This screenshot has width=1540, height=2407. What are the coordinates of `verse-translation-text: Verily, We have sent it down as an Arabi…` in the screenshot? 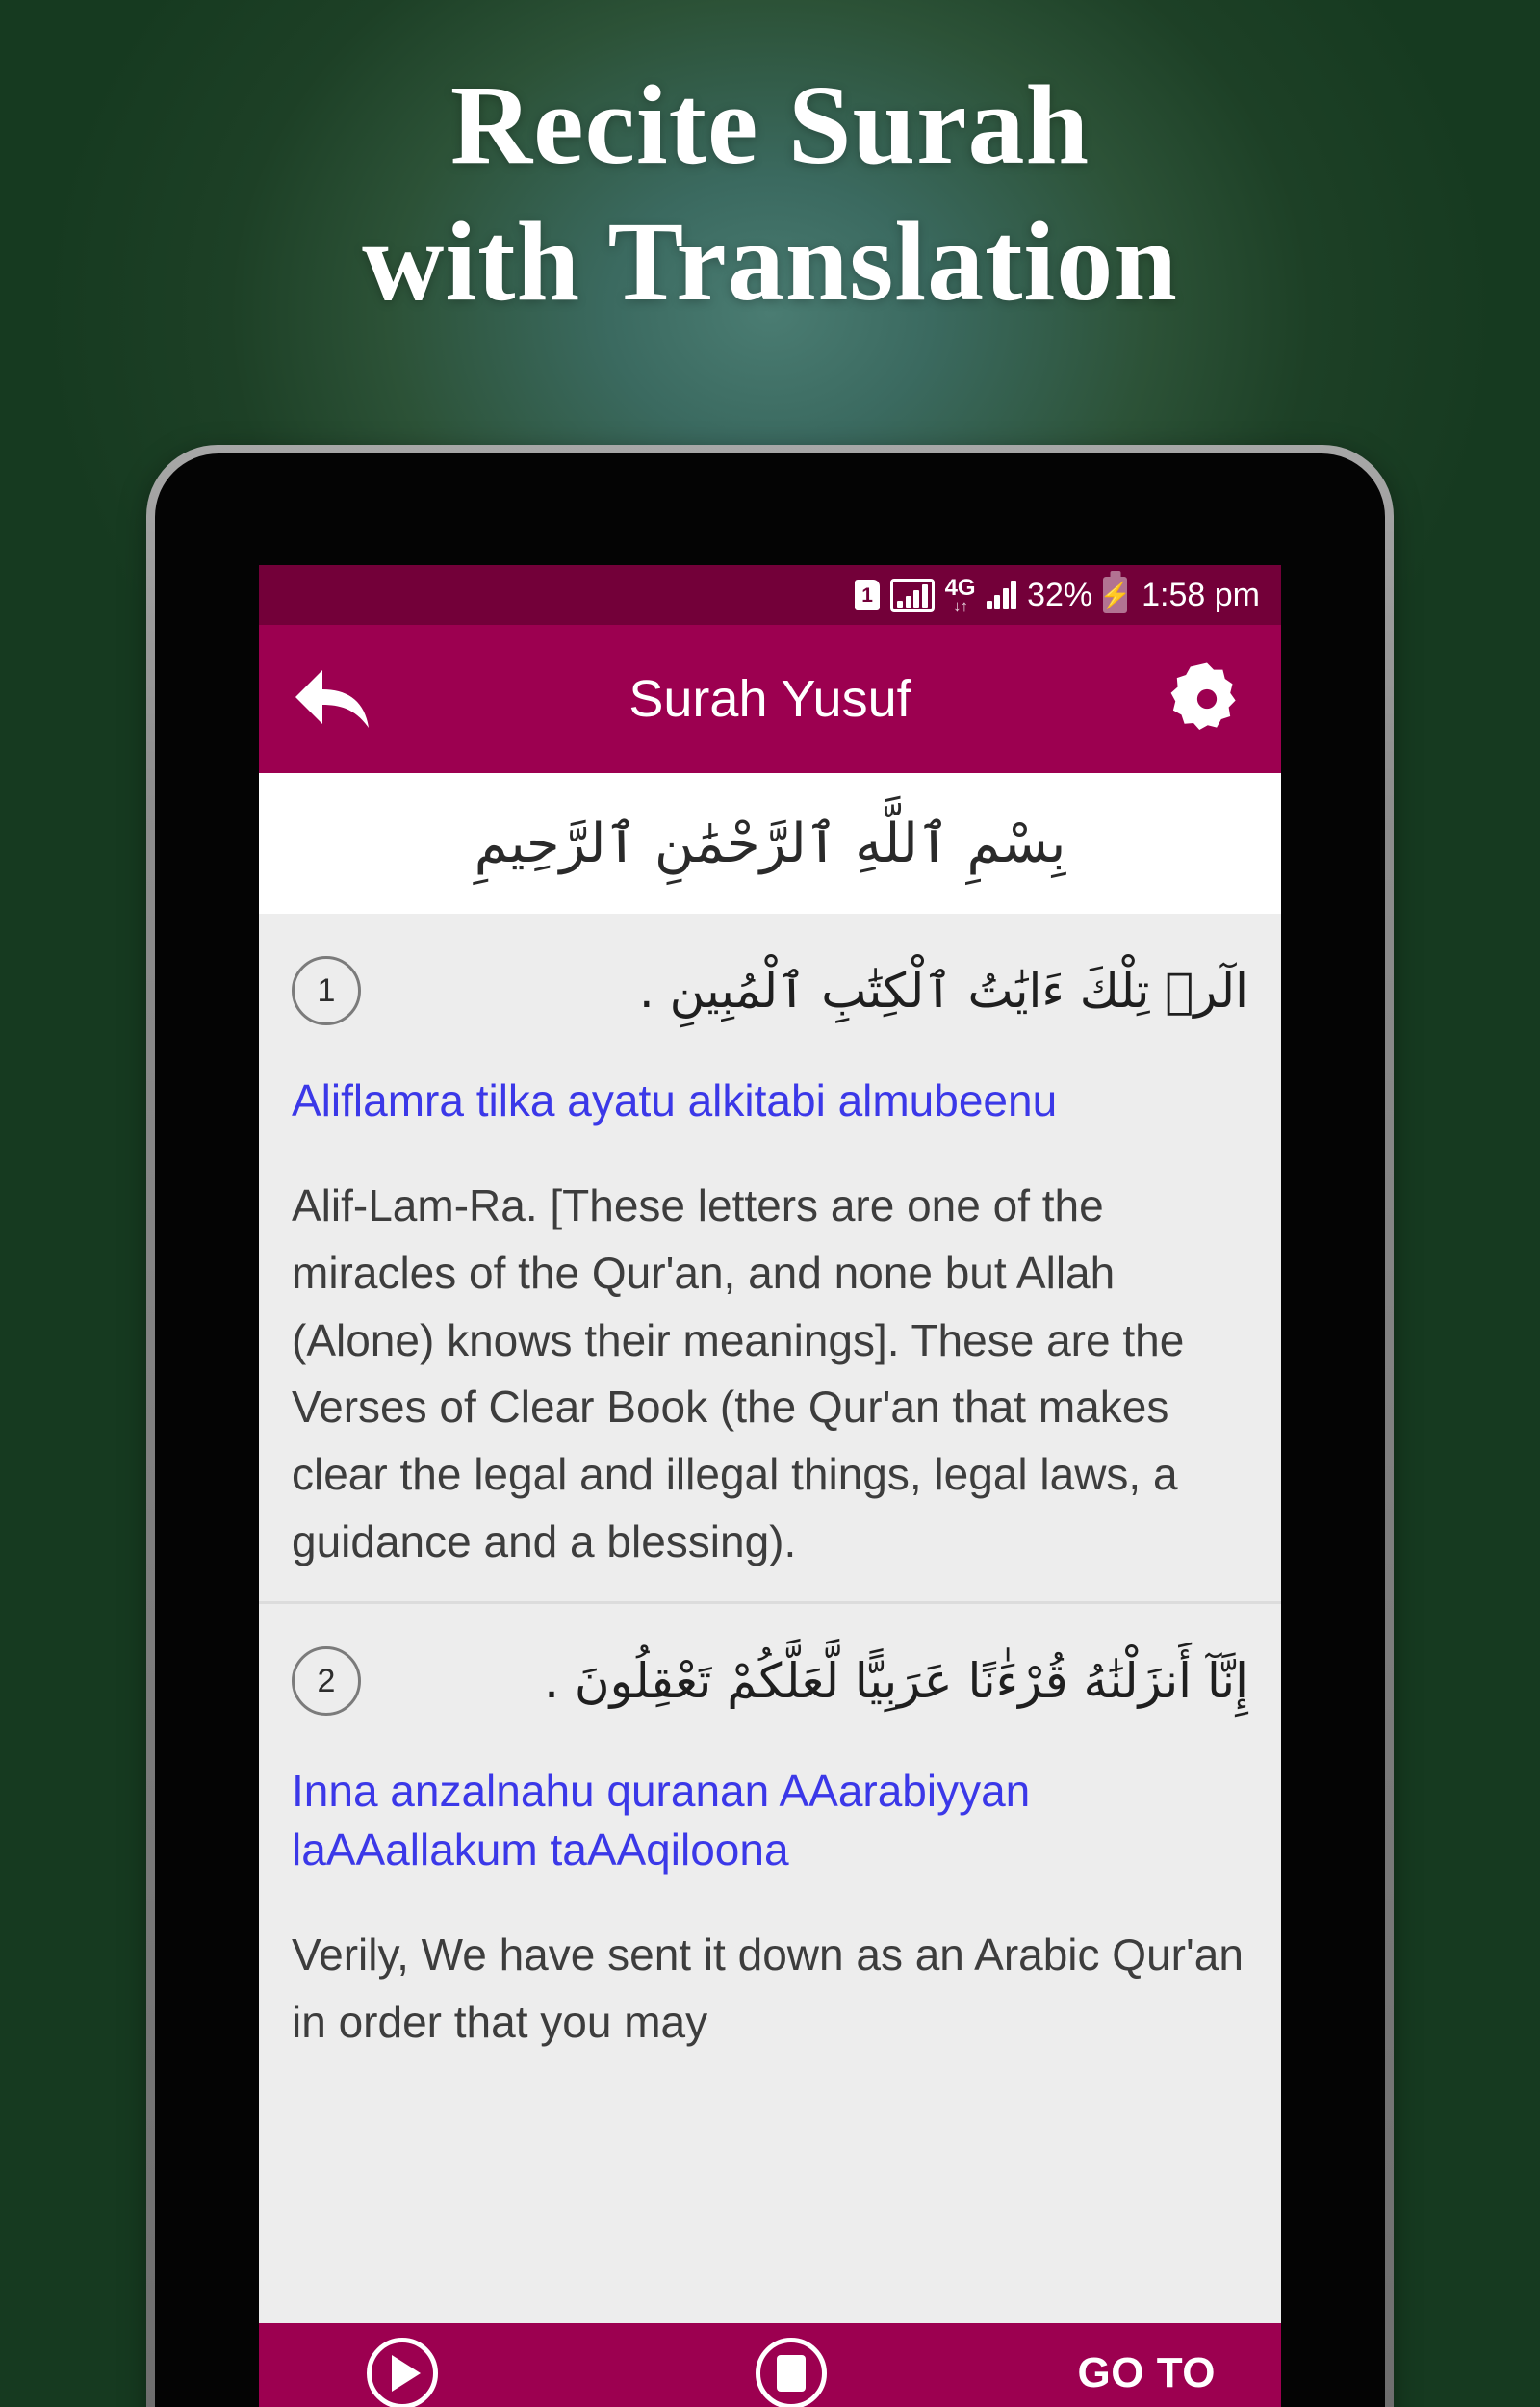 It's located at (768, 1988).